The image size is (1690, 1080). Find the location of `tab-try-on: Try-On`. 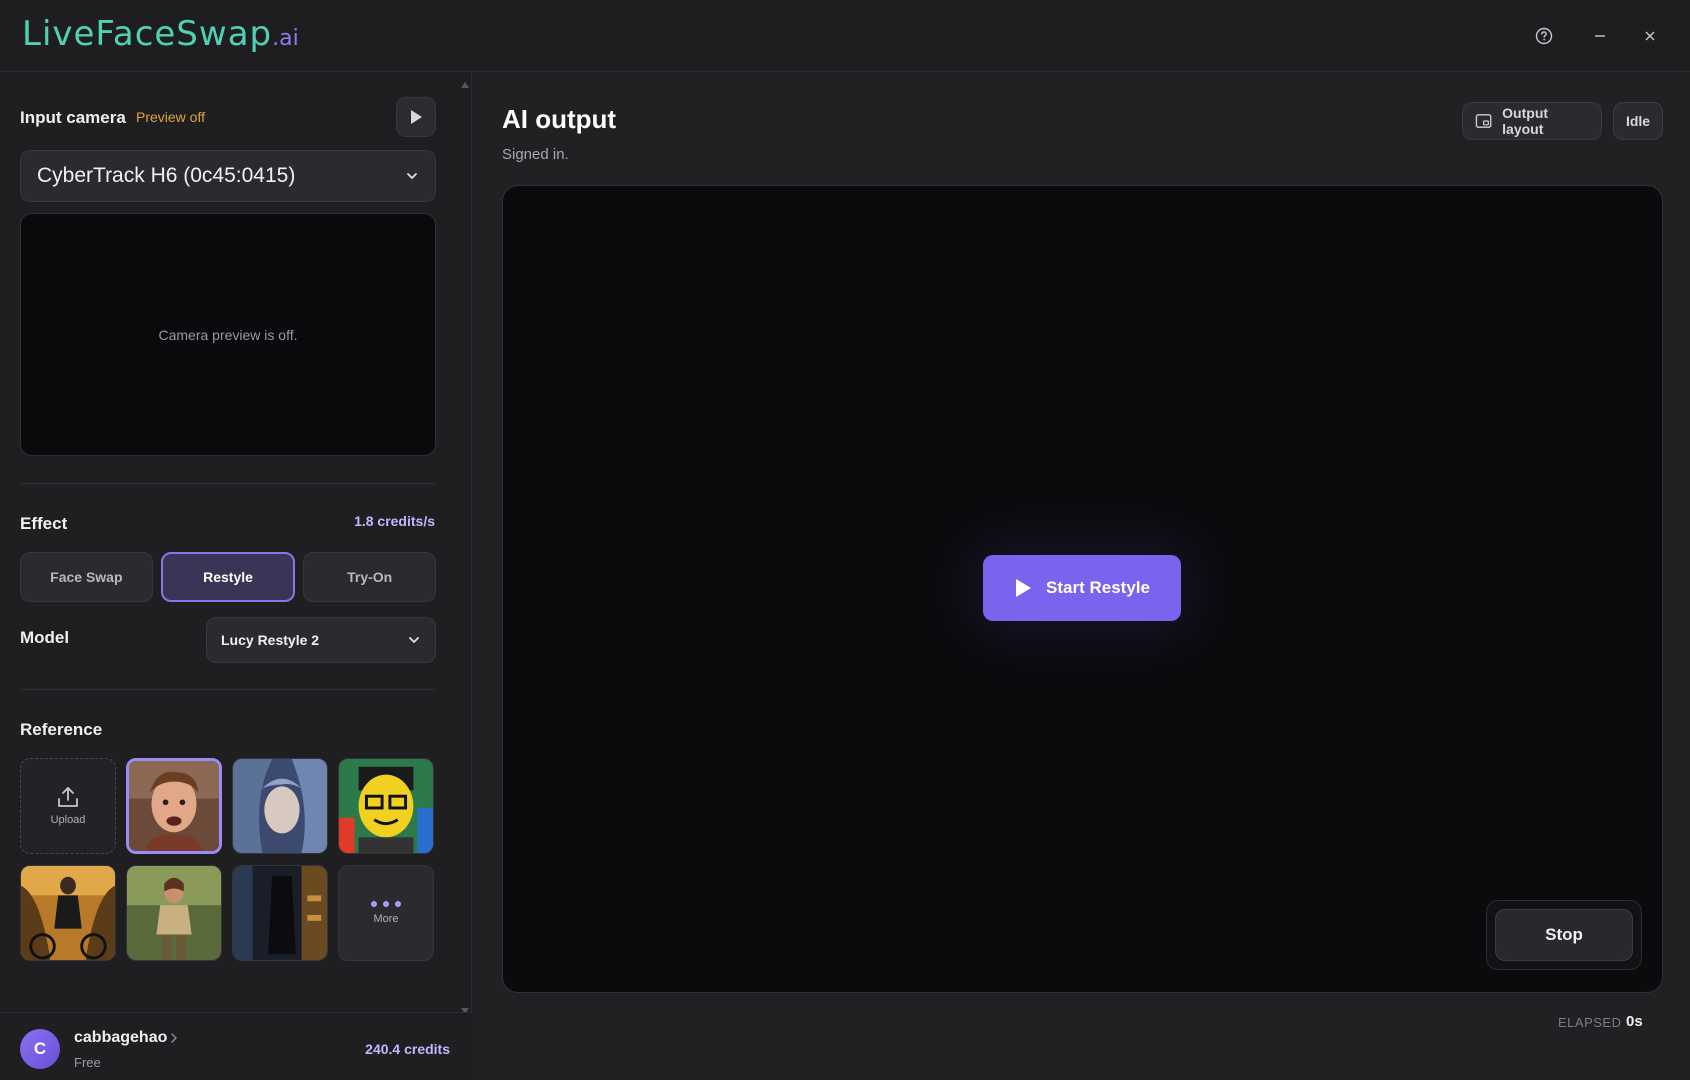

tab-try-on: Try-On is located at coordinates (370, 577).